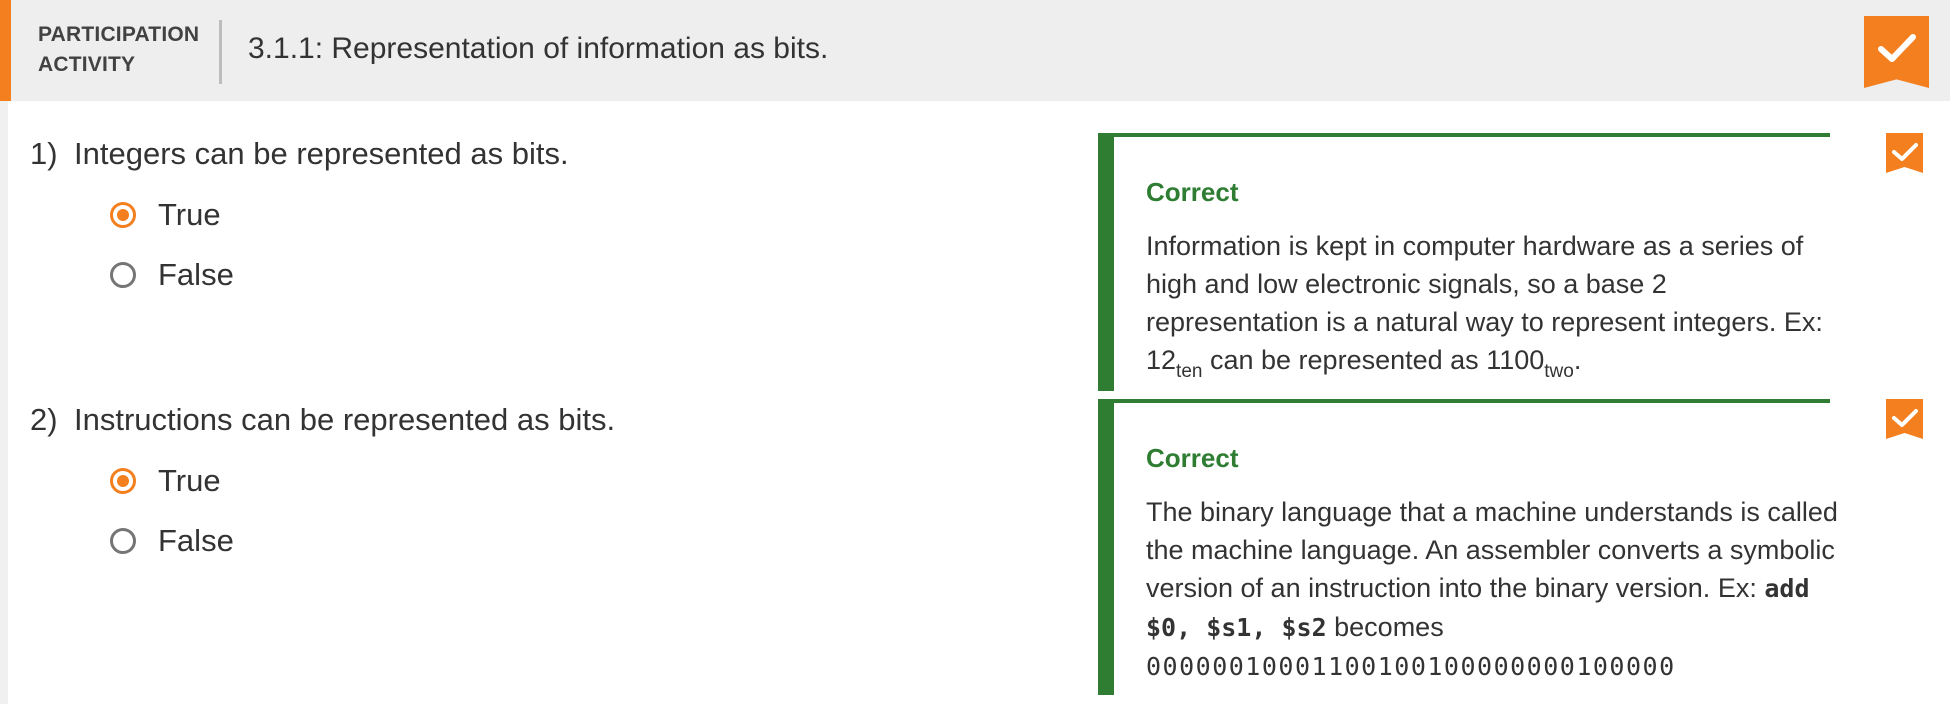 This screenshot has height=704, width=1950. I want to click on activity-type-line1: PARTICIPATION, so click(119, 34).